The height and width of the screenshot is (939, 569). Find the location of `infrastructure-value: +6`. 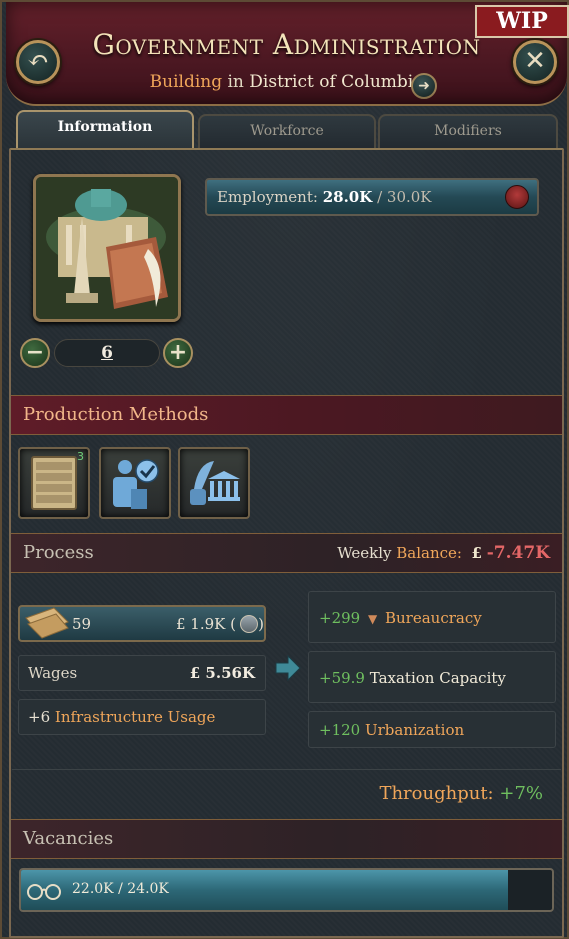

infrastructure-value: +6 is located at coordinates (39, 717).